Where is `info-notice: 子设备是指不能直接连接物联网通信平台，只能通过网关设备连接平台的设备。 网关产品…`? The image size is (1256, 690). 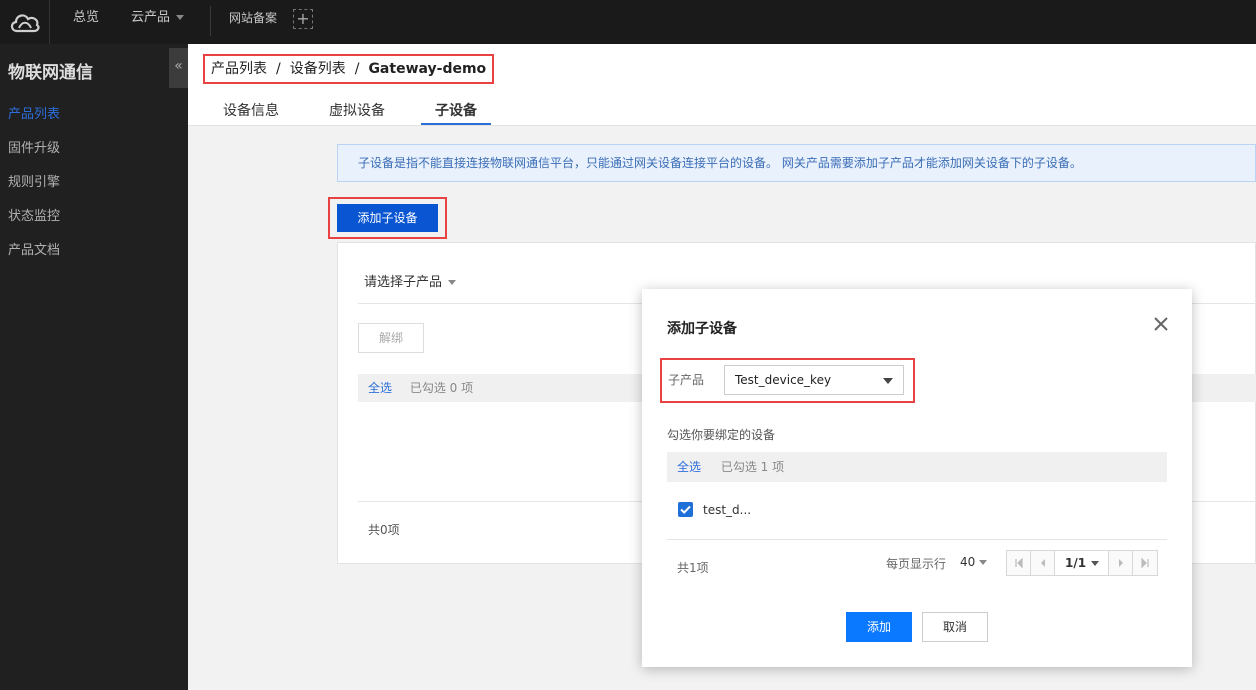
info-notice: 子设备是指不能直接连接物联网通信平台，只能通过网关设备连接平台的设备。 网关产品… is located at coordinates (796, 163).